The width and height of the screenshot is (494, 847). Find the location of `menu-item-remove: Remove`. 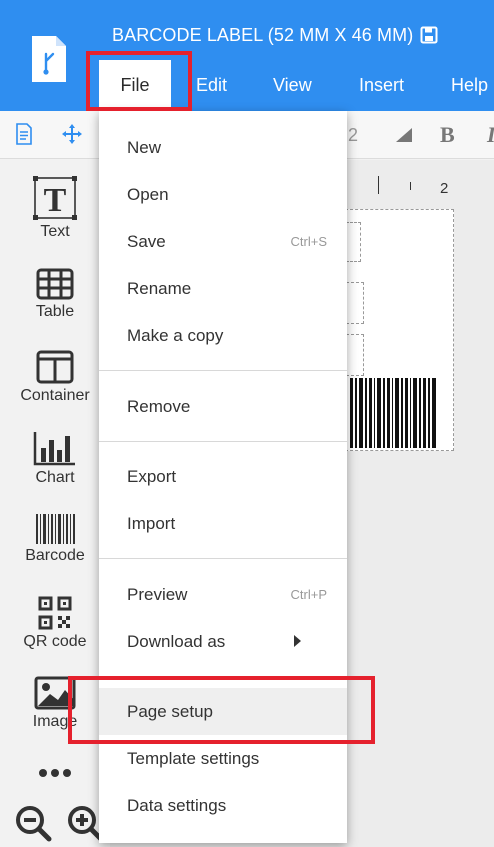

menu-item-remove: Remove is located at coordinates (223, 406).